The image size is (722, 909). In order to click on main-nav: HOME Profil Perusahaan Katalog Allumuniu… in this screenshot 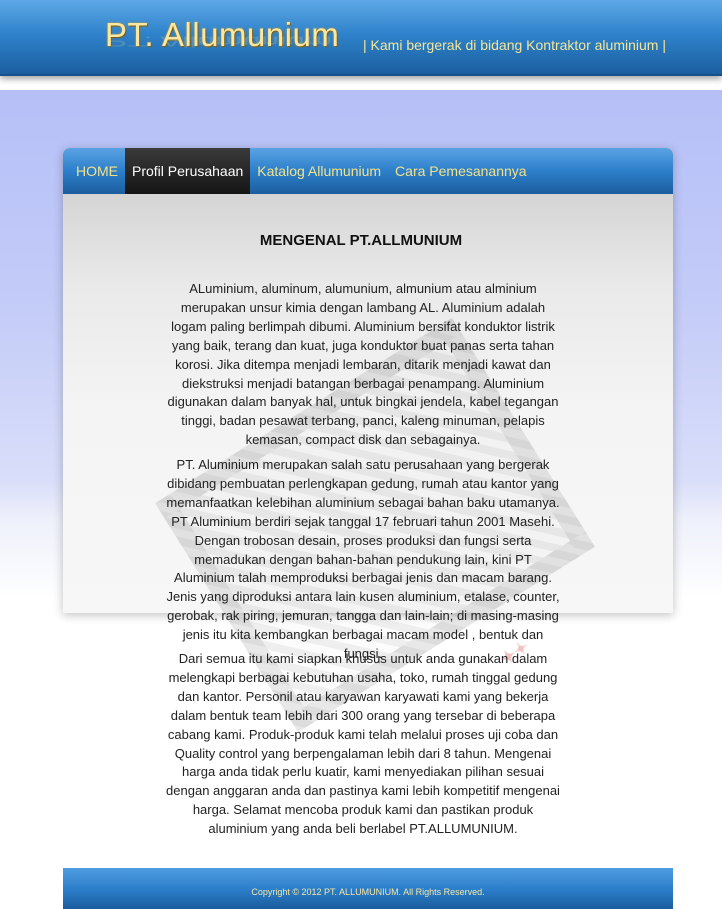, I will do `click(368, 171)`.